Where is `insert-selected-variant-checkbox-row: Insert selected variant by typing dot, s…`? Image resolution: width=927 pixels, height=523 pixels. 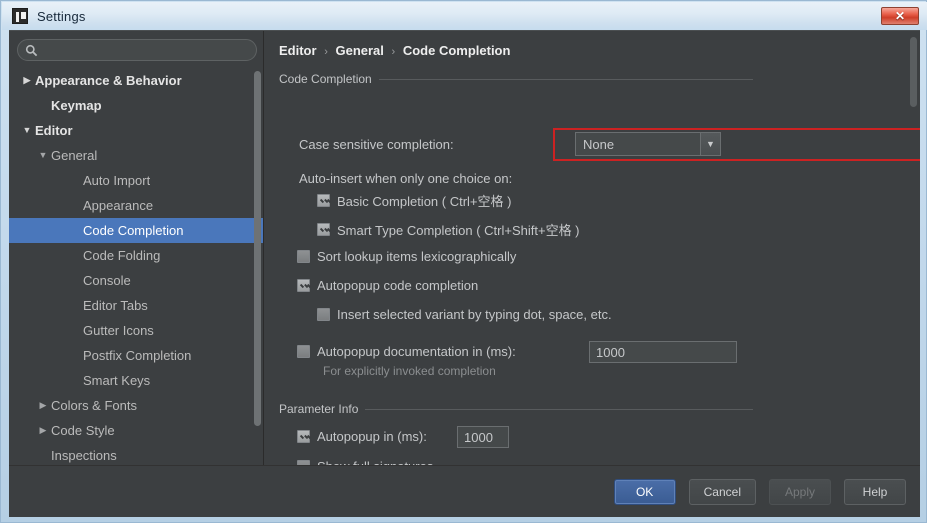 insert-selected-variant-checkbox-row: Insert selected variant by typing dot, s… is located at coordinates (464, 314).